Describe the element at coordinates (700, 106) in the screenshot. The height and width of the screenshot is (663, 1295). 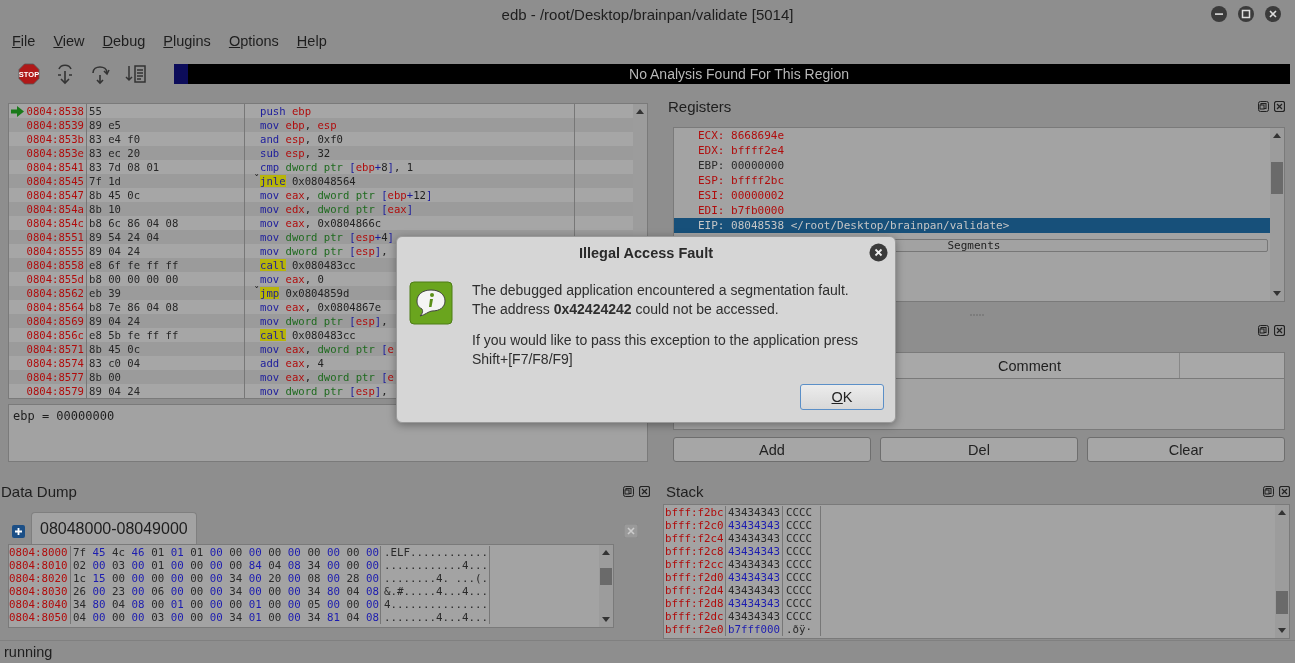
I see `panel-title: Registers` at that location.